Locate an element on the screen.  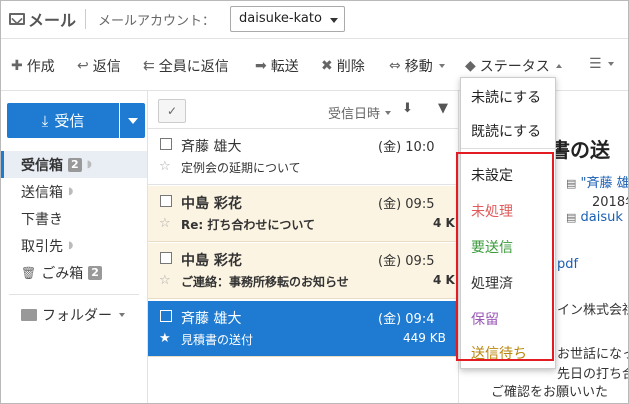
folder-tree-toggle: フォルダー is located at coordinates (74, 315).